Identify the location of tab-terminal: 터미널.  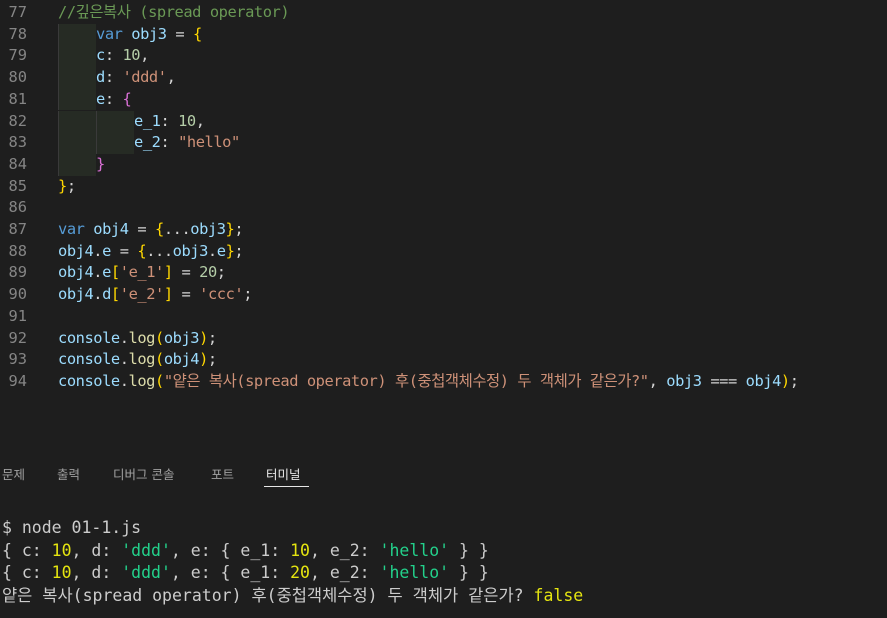
(283, 473).